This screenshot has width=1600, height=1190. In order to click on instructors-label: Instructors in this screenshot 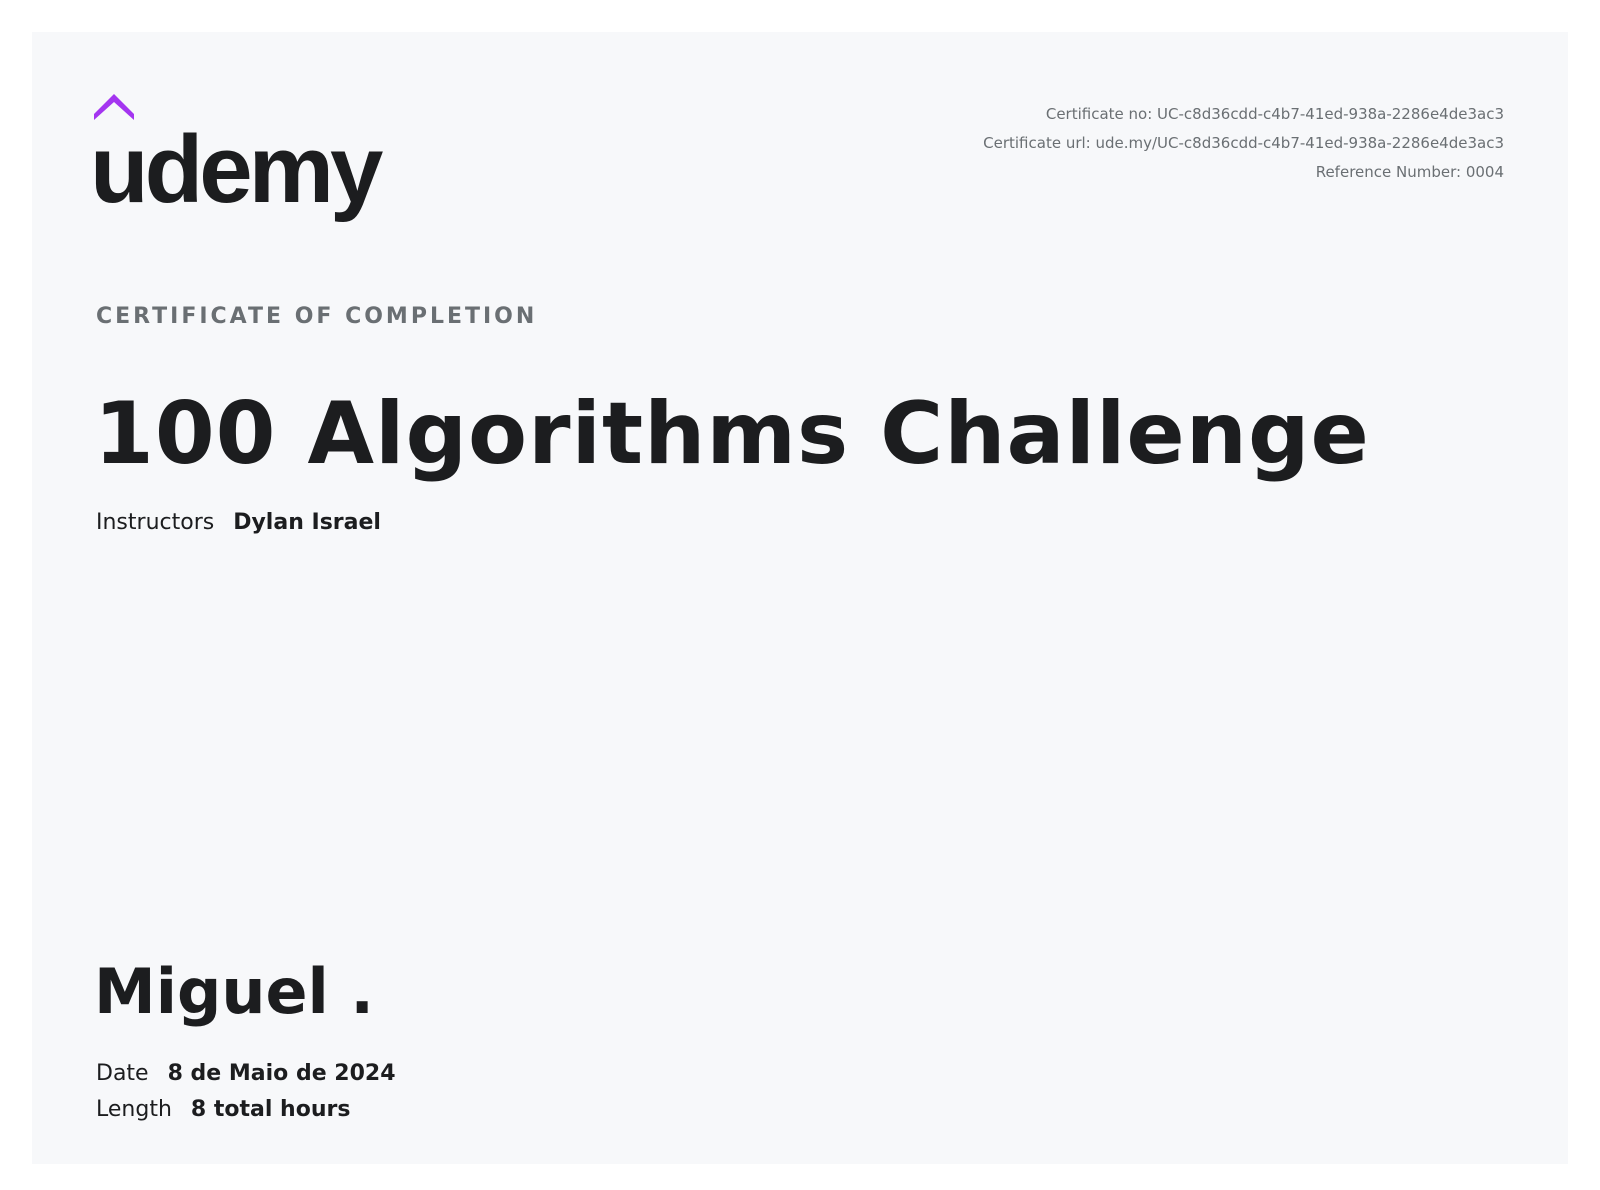, I will do `click(155, 522)`.